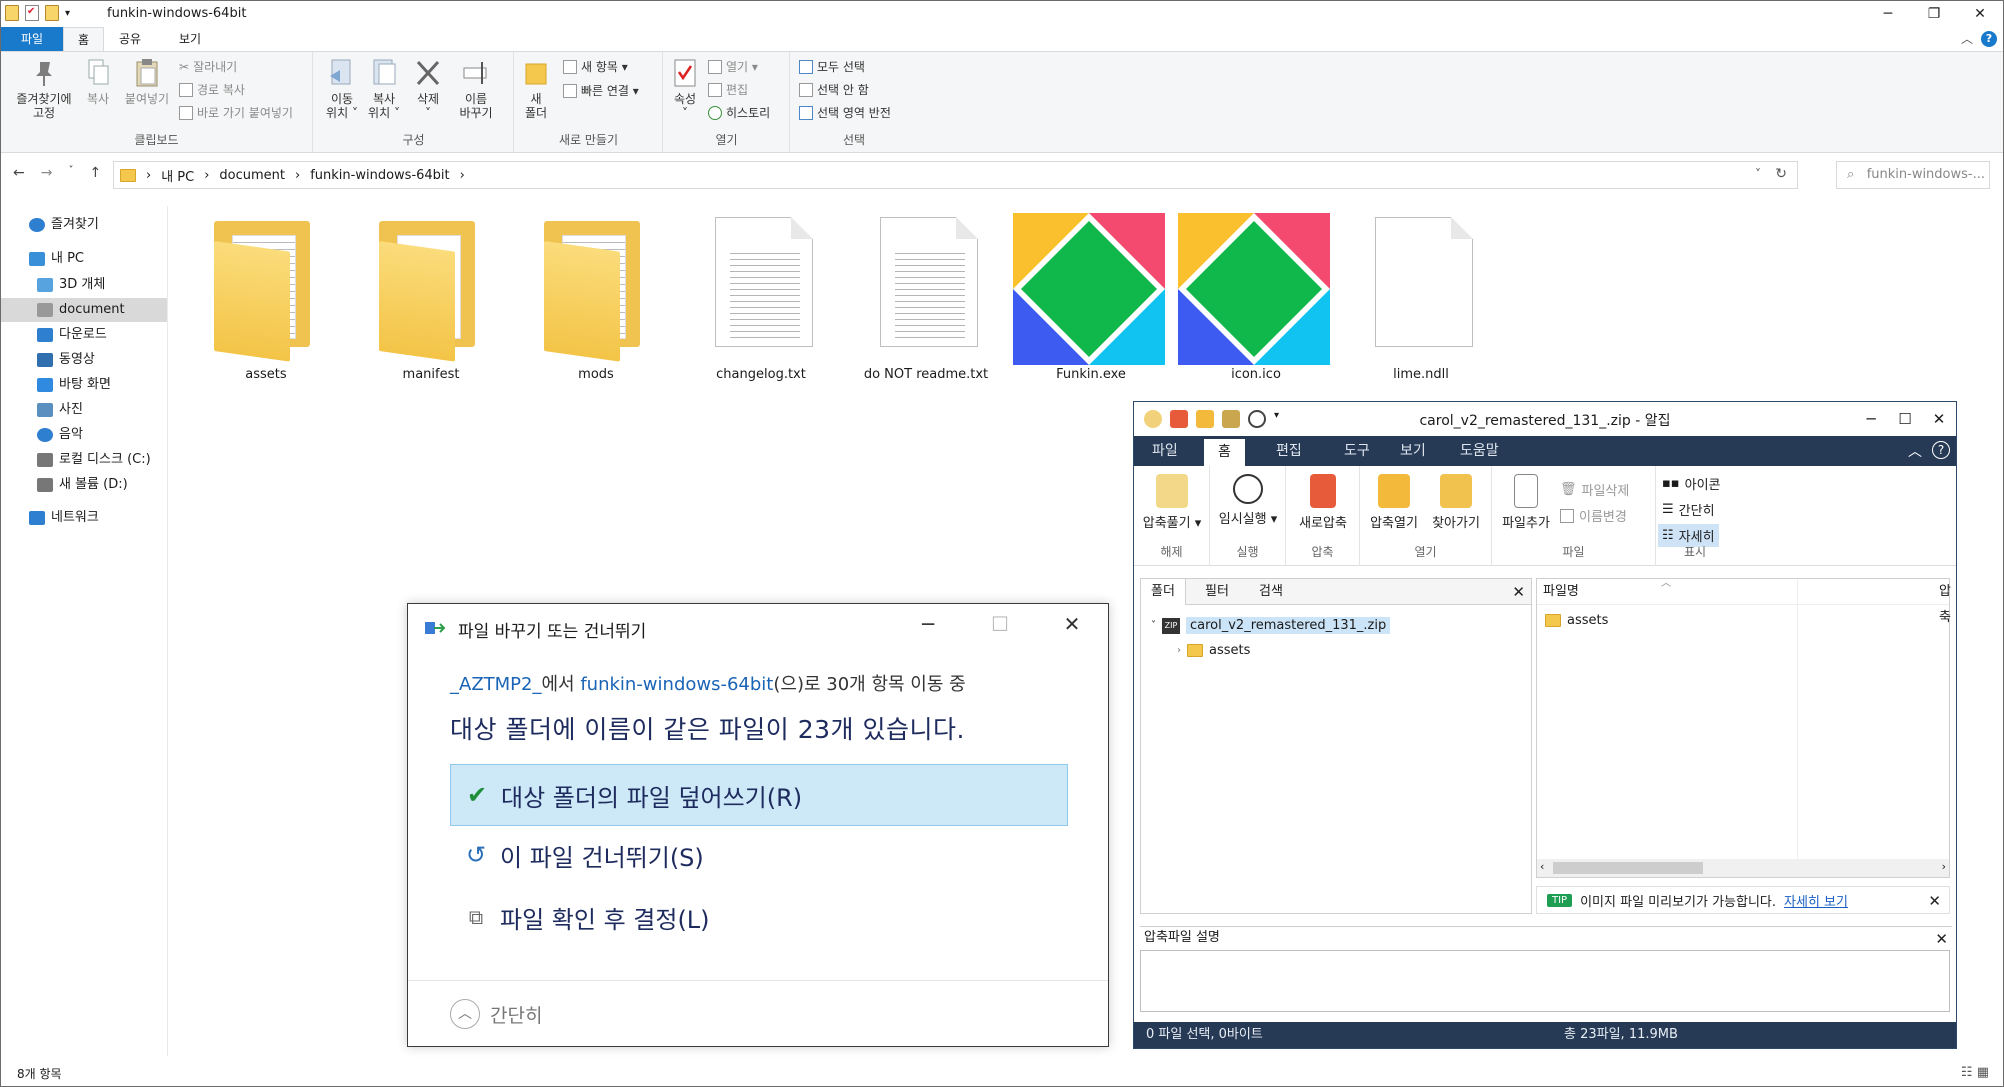  Describe the element at coordinates (1688, 509) in the screenshot. I see `simple-view-button: ☰ 간단히` at that location.